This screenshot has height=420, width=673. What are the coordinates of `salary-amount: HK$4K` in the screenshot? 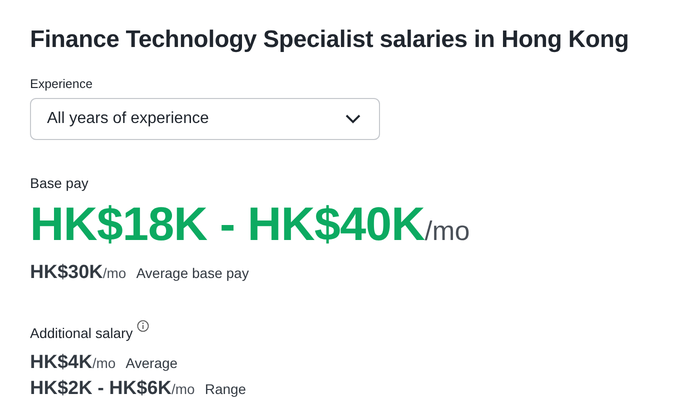 It's located at (61, 362).